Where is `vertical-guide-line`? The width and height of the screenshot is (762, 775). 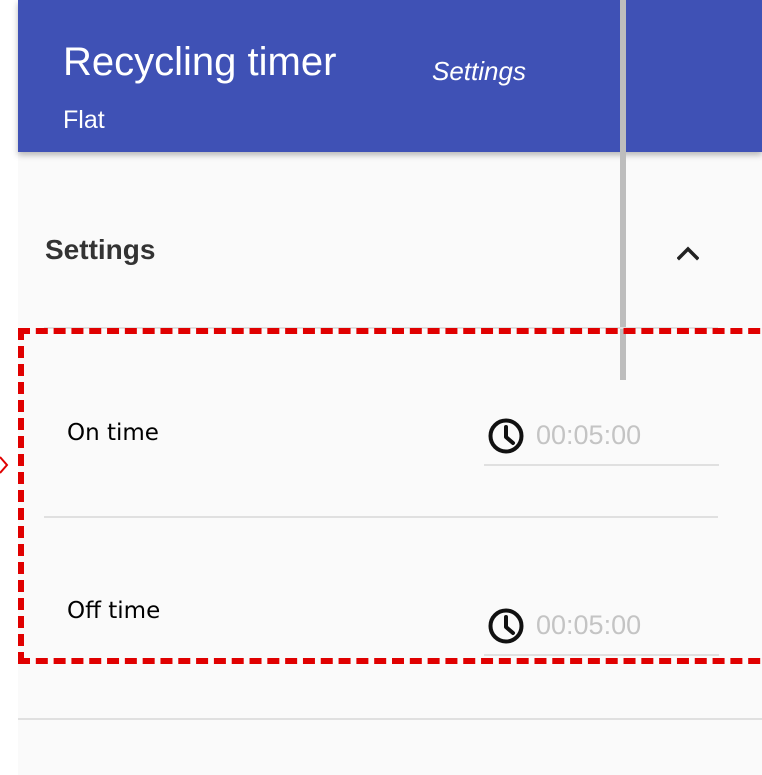
vertical-guide-line is located at coordinates (623, 190).